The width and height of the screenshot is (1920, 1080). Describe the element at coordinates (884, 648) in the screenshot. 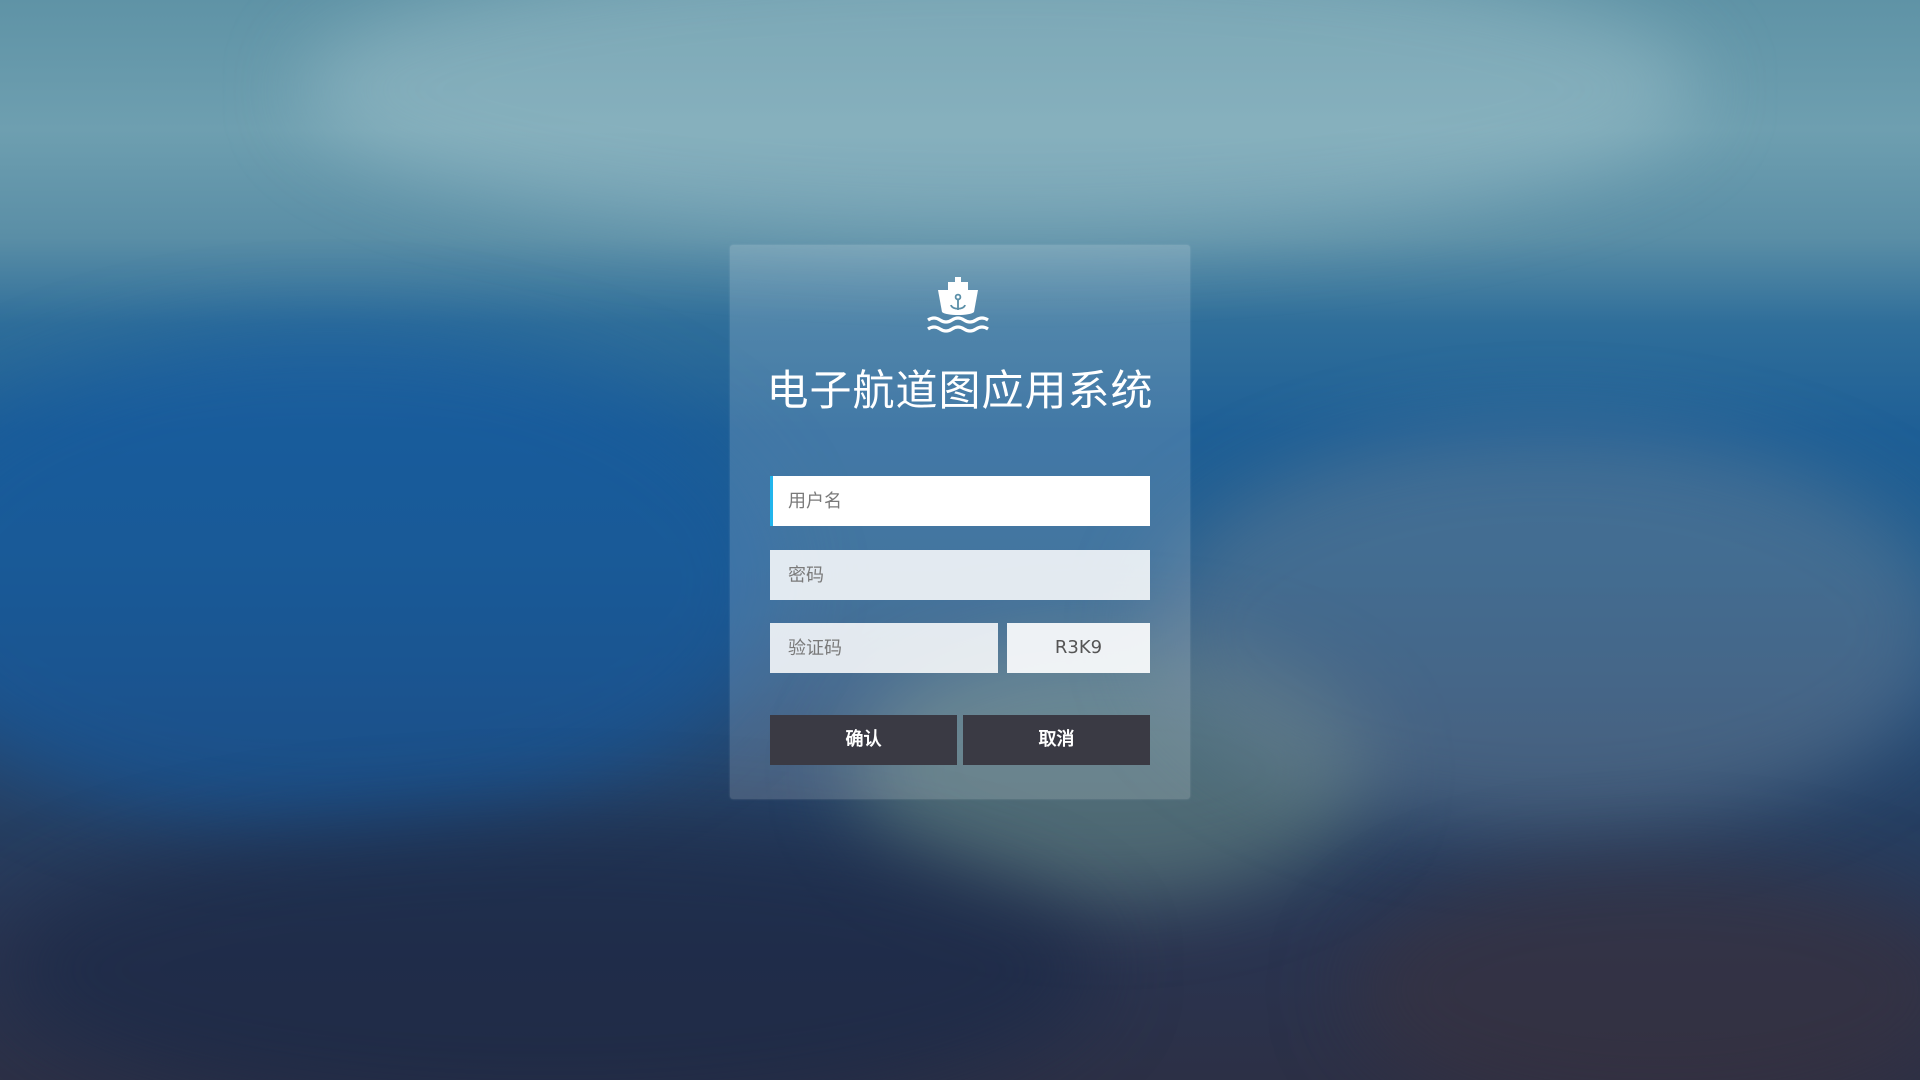

I see `captcha-input` at that location.